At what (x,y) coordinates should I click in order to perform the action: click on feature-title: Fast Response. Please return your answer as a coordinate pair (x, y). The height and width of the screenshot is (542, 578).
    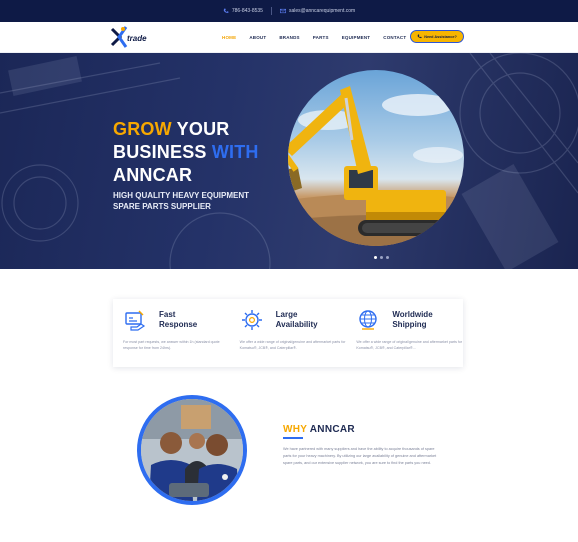
    Looking at the image, I should click on (178, 320).